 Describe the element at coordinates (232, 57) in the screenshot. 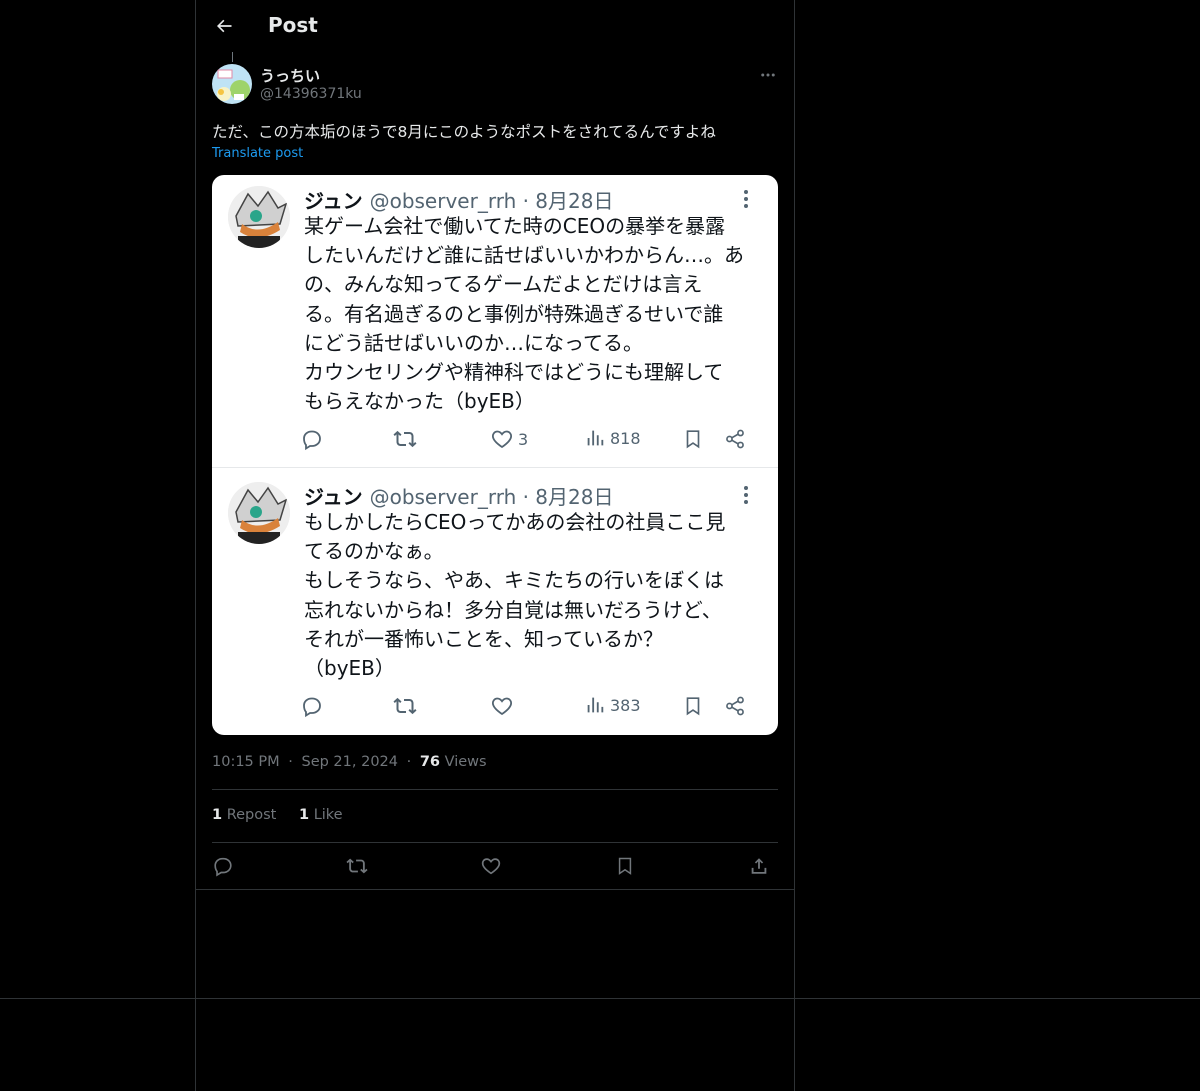

I see `thread-connector` at that location.